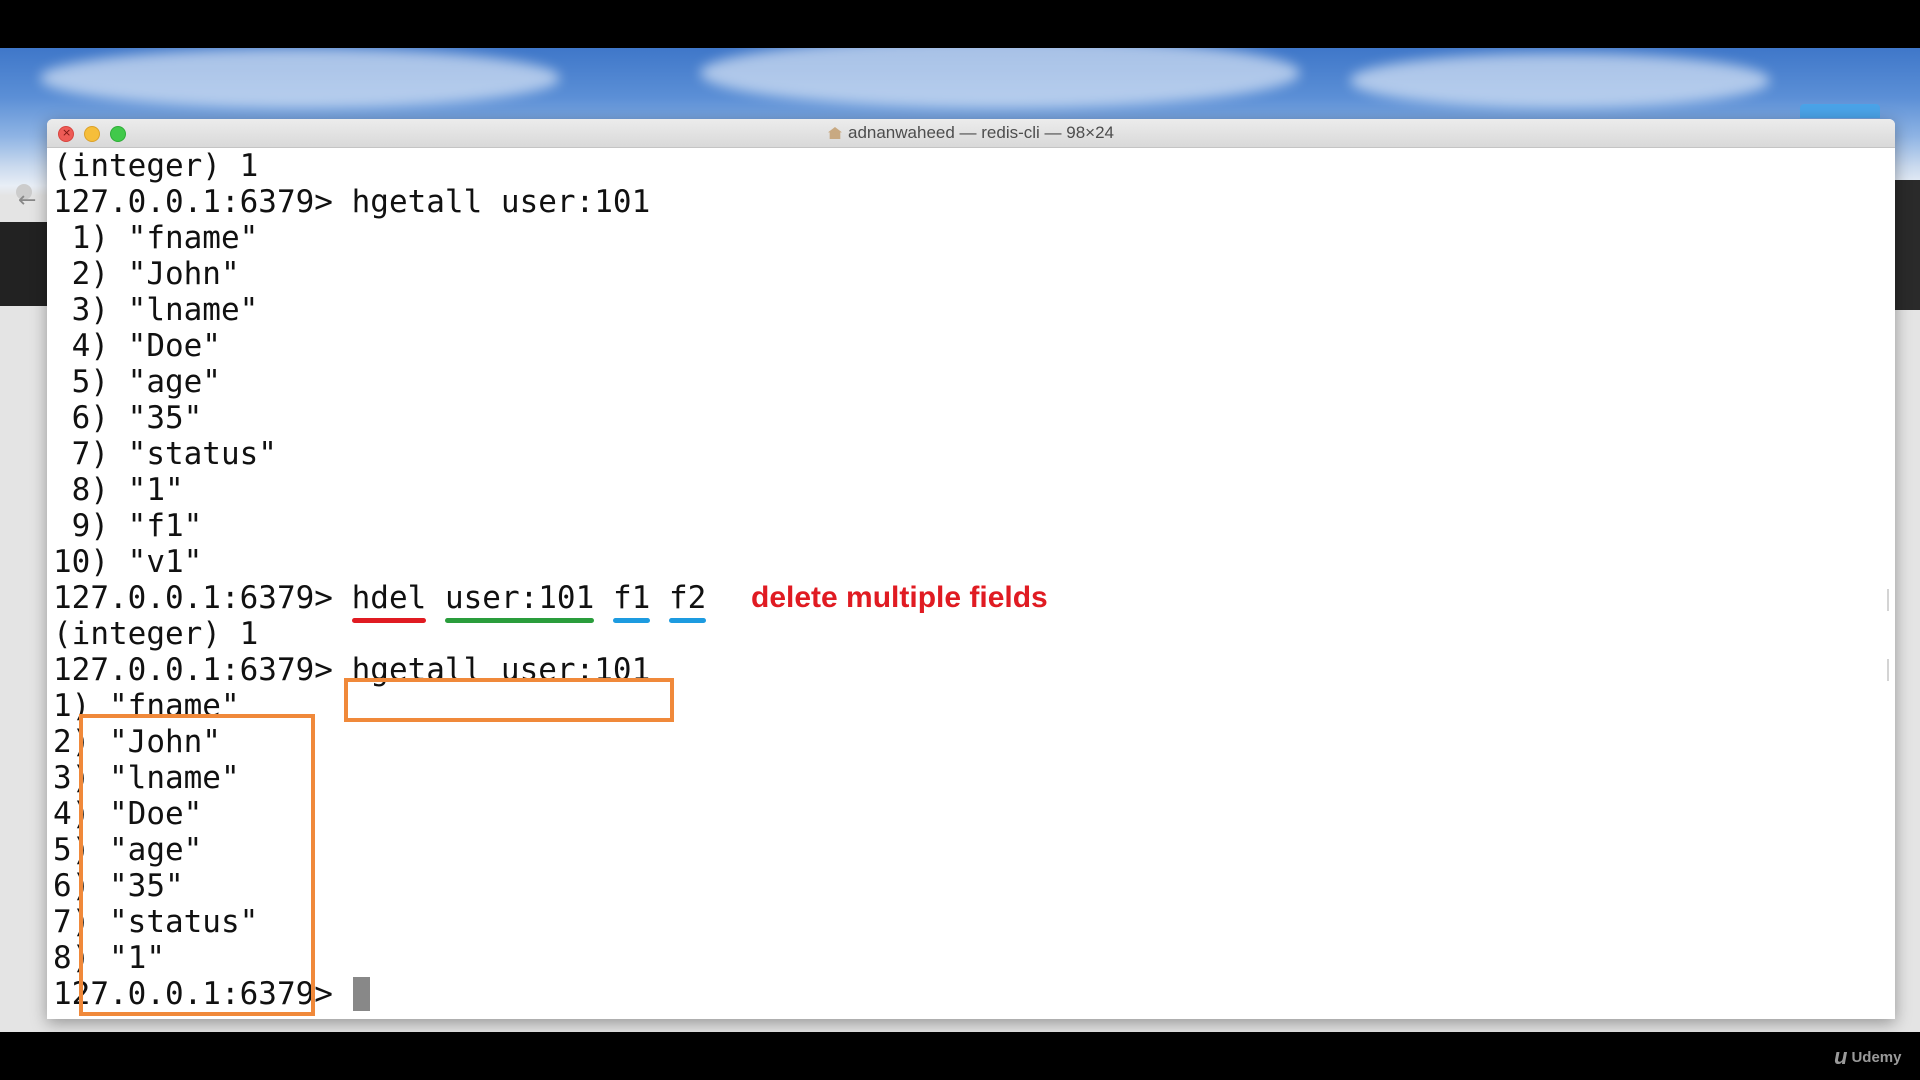 The image size is (1920, 1080). What do you see at coordinates (1840, 111) in the screenshot?
I see `folder-icon` at bounding box center [1840, 111].